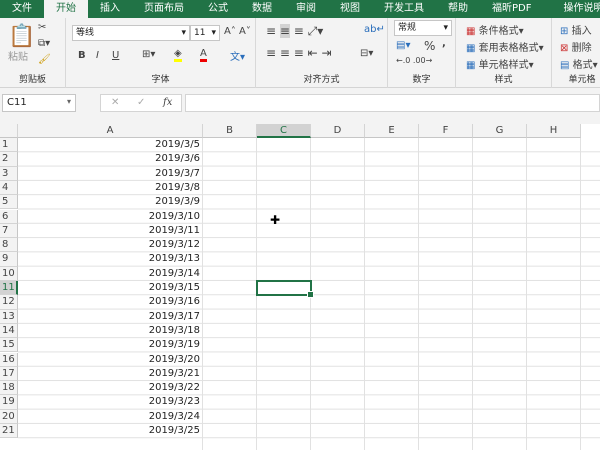  Describe the element at coordinates (9, 402) in the screenshot. I see `row-header-19: 19` at that location.